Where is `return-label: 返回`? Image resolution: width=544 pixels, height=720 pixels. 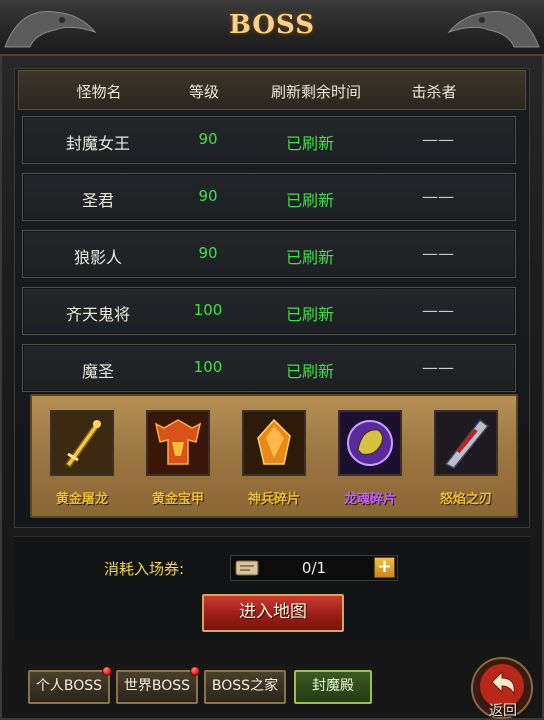 return-label: 返回 is located at coordinates (503, 711).